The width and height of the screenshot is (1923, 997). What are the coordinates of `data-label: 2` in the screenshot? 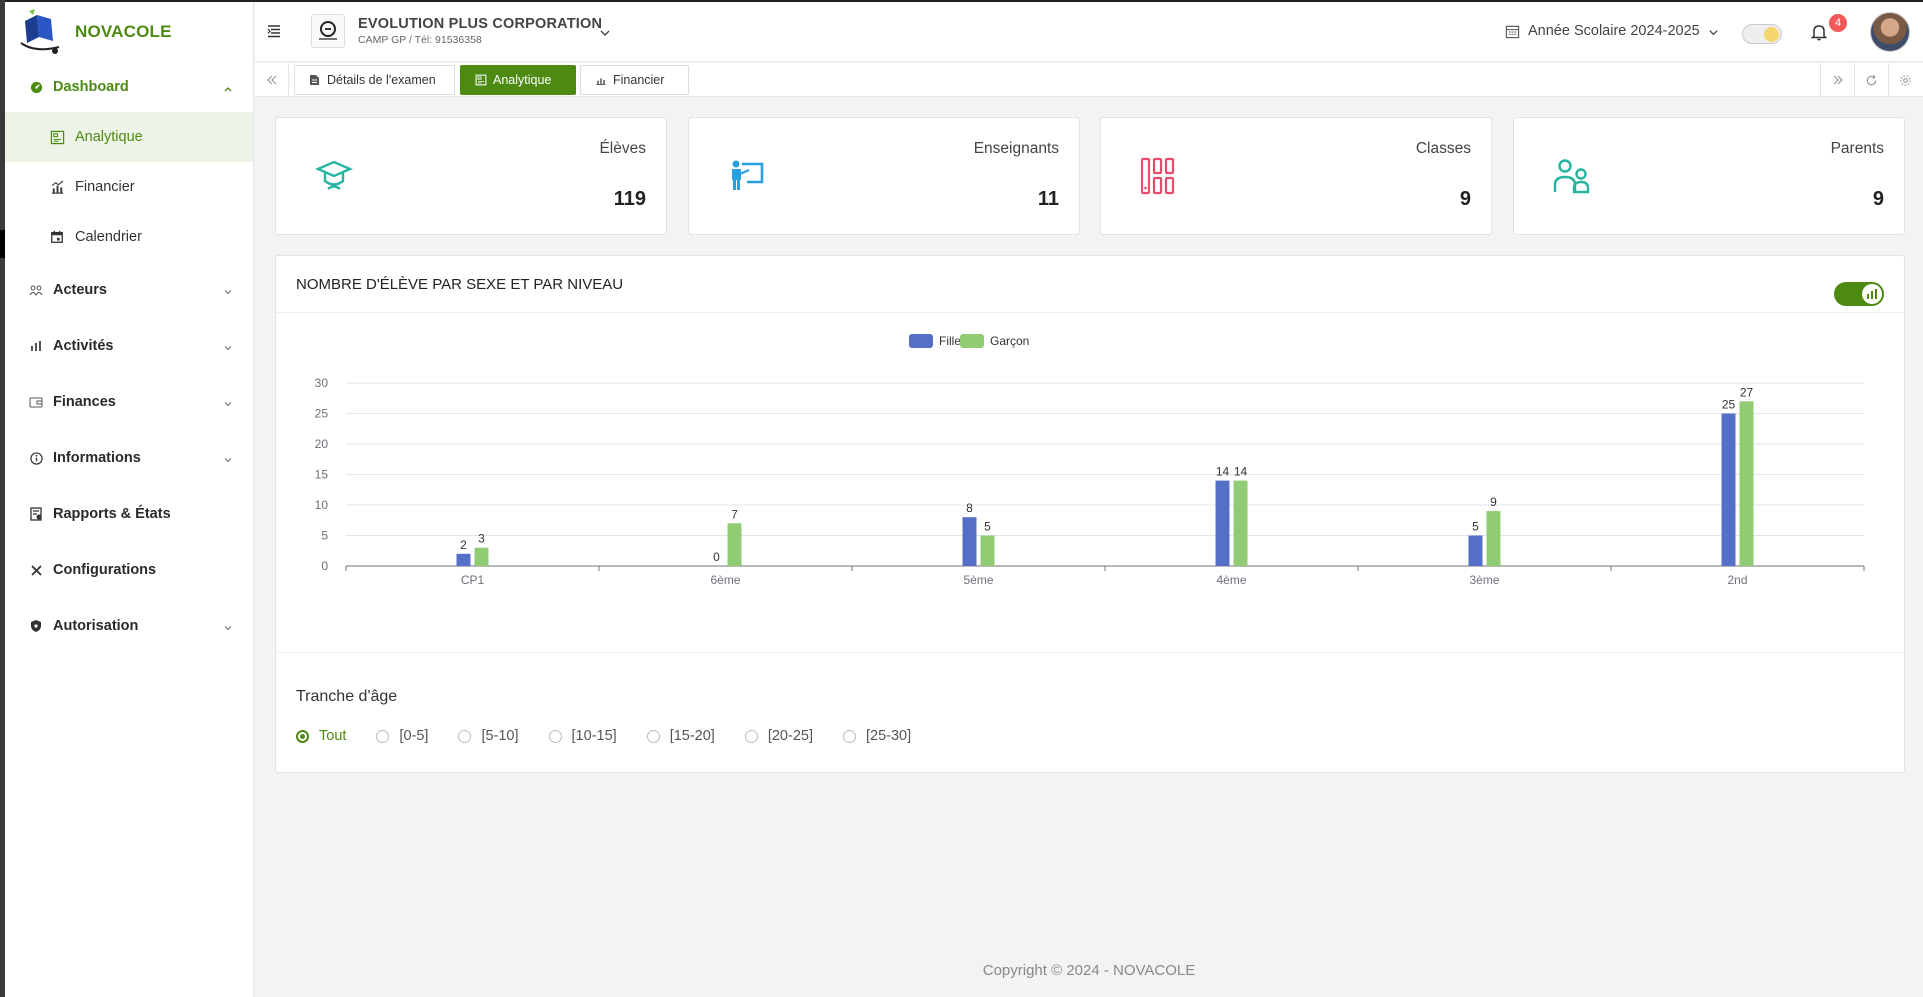 It's located at (463, 545).